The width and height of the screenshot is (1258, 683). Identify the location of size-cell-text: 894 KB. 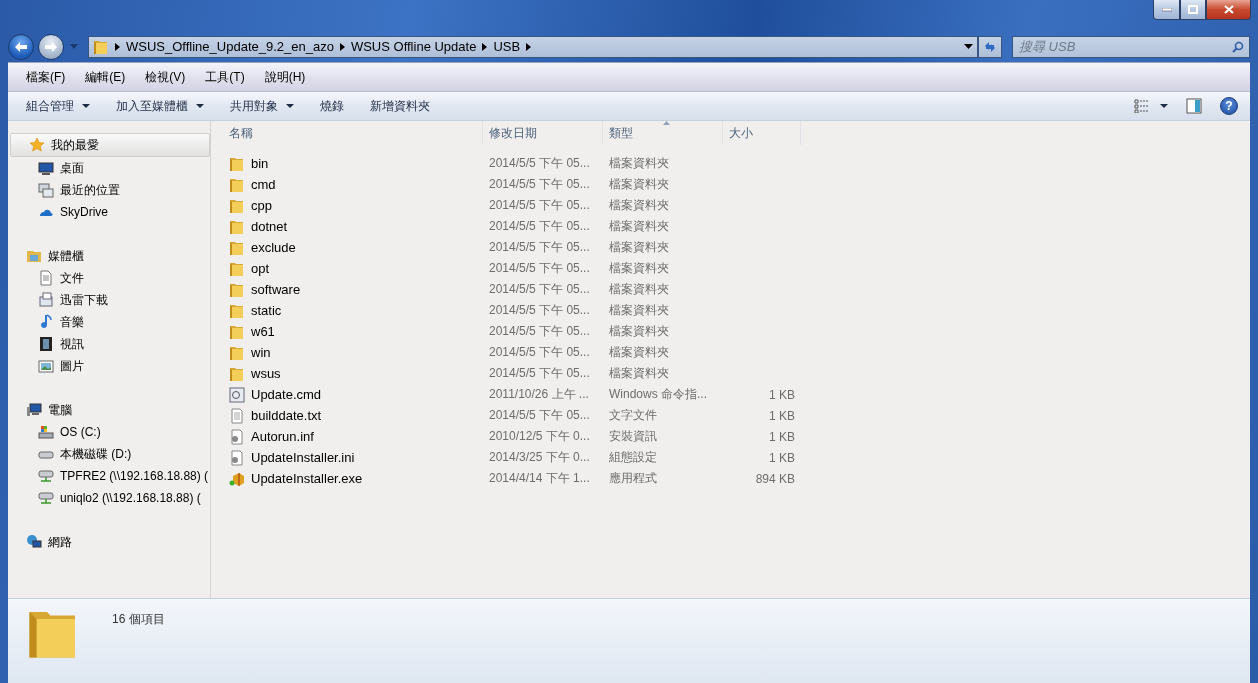
(775, 478).